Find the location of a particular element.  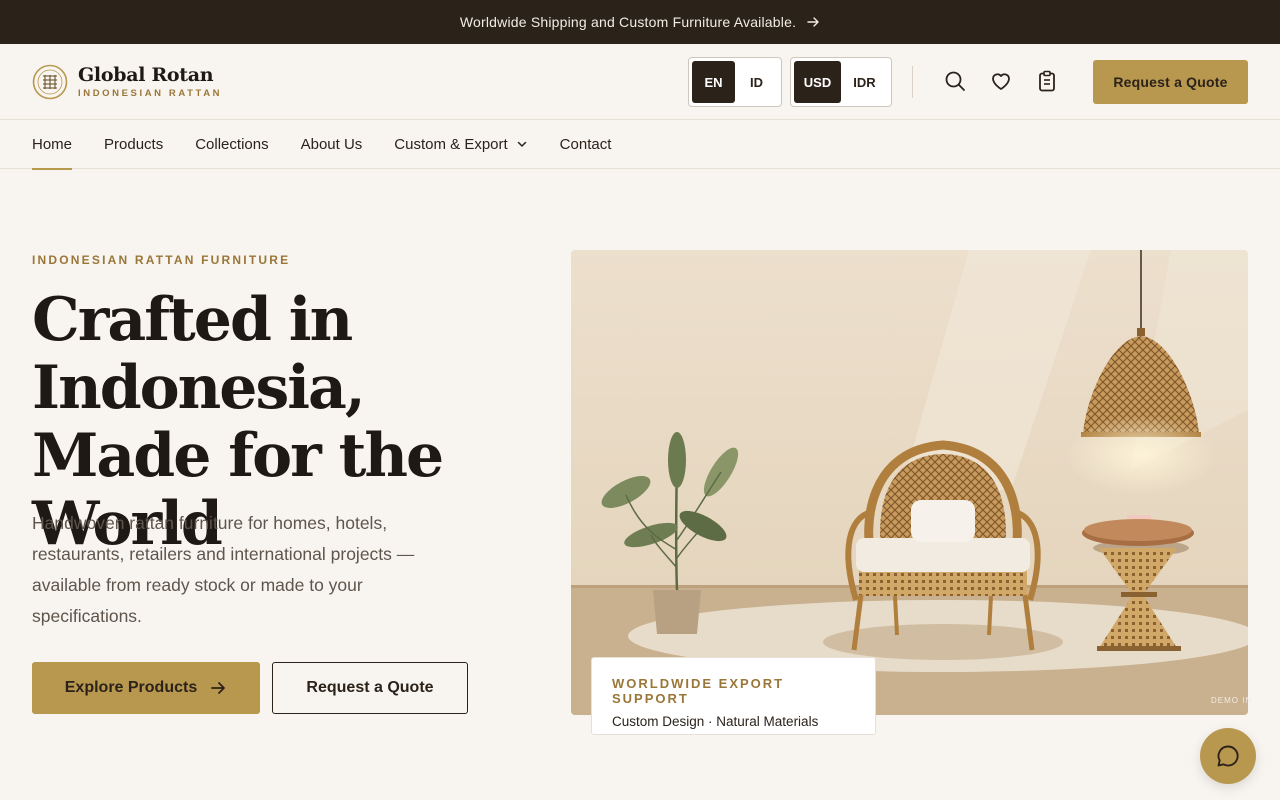

export-card-title: WORLDWIDE EXPORT SUPPORT is located at coordinates (698, 691).